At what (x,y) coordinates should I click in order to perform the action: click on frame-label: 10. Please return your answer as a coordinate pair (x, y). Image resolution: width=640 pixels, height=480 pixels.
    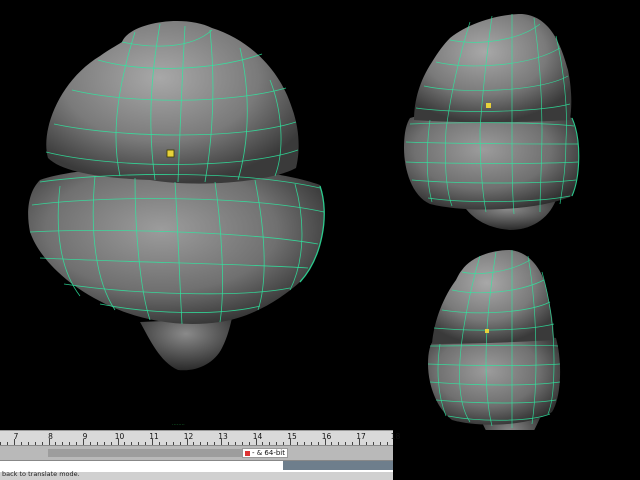
    Looking at the image, I should click on (119, 436).